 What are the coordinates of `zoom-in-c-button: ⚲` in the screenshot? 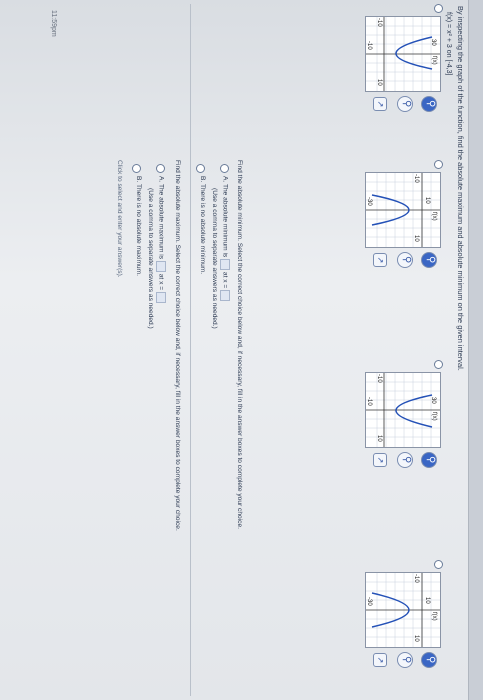 It's located at (429, 460).